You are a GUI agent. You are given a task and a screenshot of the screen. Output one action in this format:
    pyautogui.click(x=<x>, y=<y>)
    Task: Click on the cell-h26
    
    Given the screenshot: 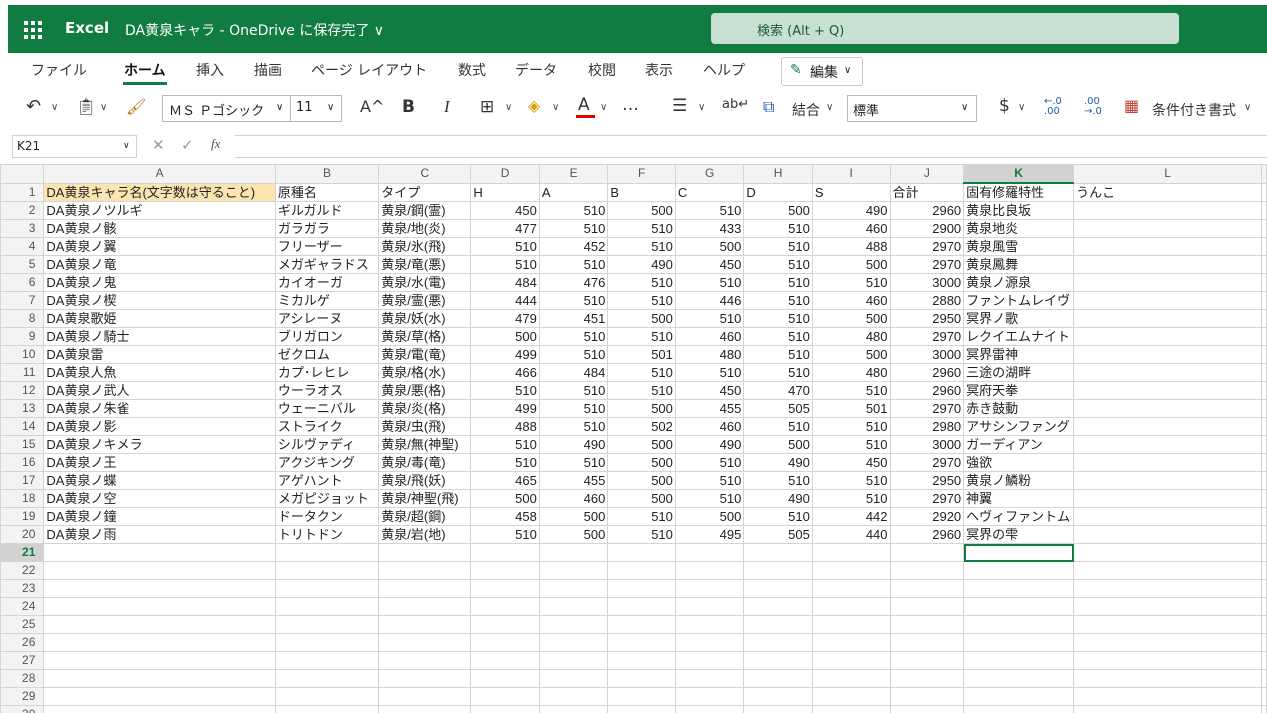 What is the action you would take?
    pyautogui.click(x=778, y=642)
    